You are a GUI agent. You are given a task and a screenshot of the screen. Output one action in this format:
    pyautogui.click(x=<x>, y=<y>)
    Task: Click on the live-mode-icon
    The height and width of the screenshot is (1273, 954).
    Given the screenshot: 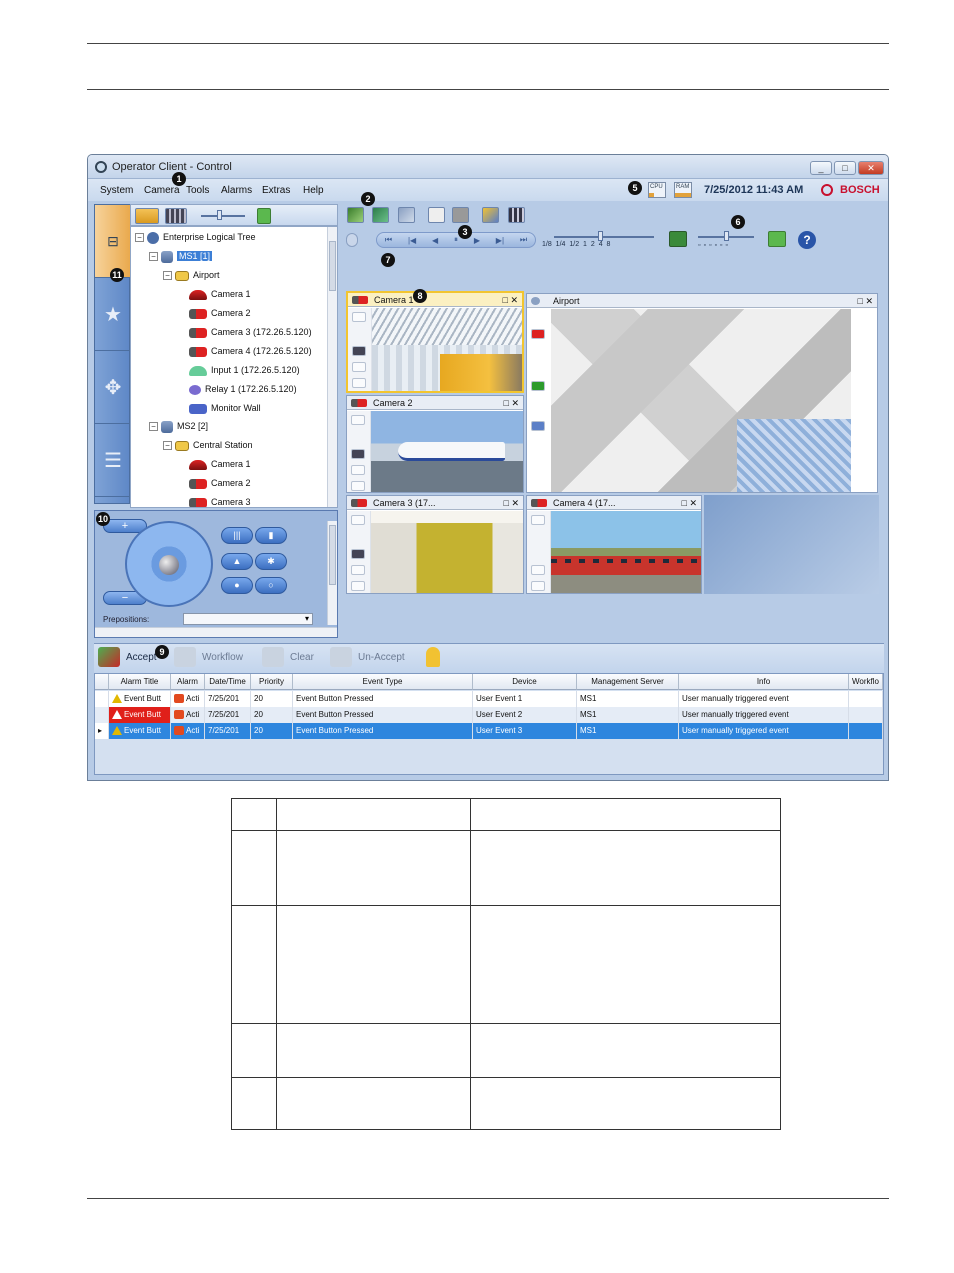 What is the action you would take?
    pyautogui.click(x=147, y=216)
    